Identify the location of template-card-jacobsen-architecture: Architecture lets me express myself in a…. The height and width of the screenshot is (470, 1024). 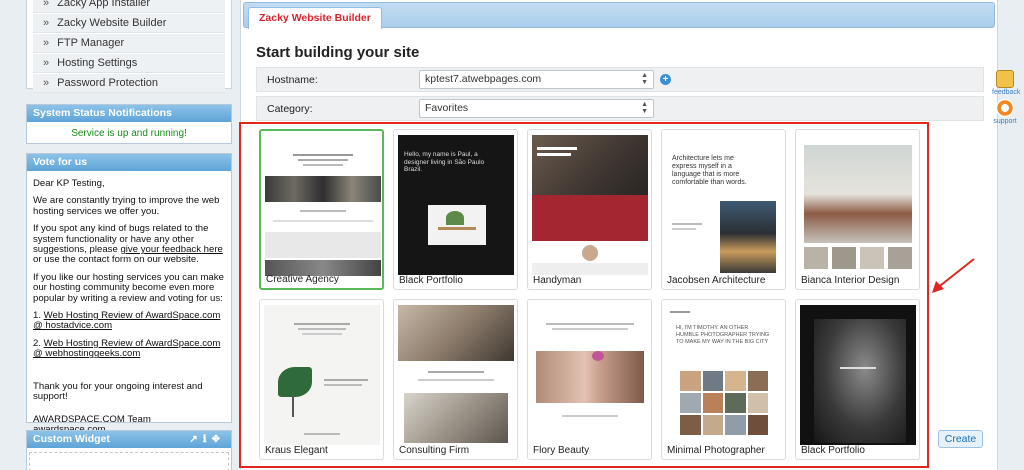
(723, 209).